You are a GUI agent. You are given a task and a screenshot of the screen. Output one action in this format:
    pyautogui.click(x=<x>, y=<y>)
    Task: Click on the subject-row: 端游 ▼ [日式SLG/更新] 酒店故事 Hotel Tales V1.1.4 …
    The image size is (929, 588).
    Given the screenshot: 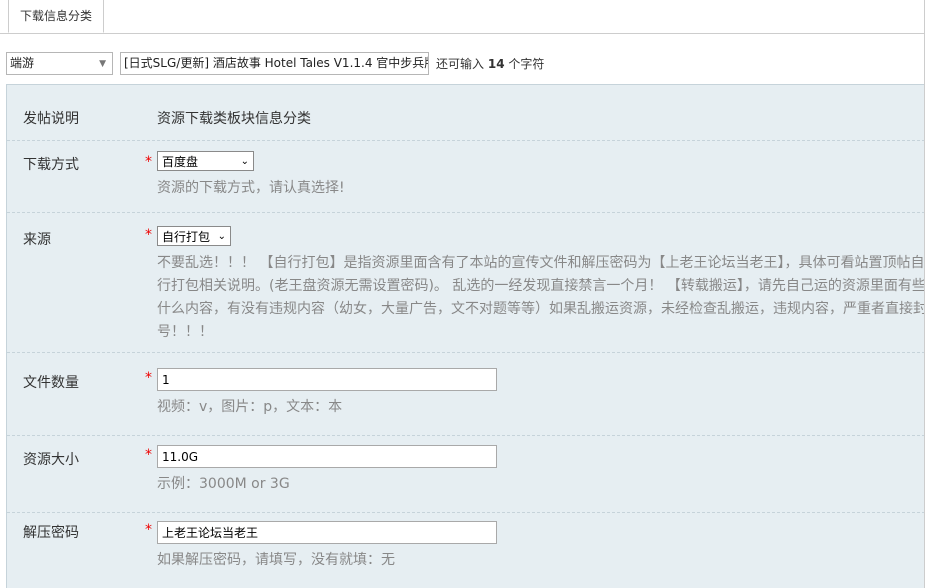 What is the action you would take?
    pyautogui.click(x=275, y=63)
    